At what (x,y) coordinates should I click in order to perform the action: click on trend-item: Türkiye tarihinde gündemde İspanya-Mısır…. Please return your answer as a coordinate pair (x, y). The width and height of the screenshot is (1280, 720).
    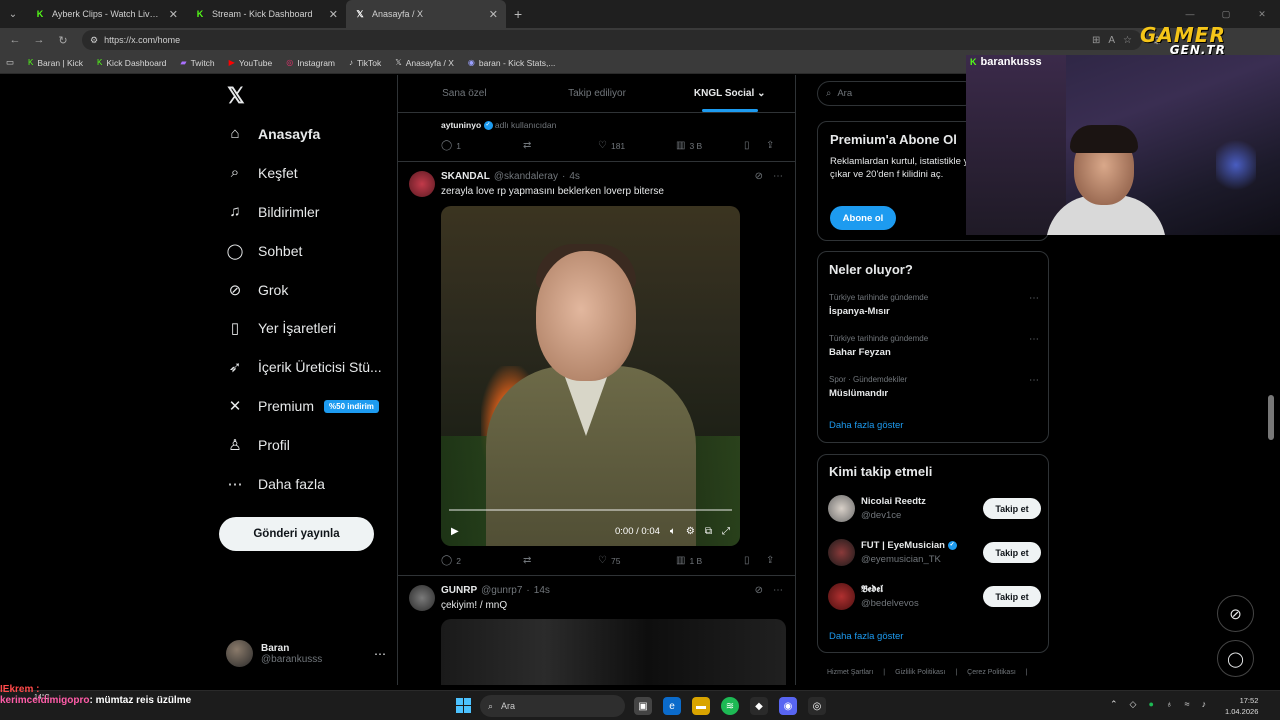
    Looking at the image, I should click on (934, 305).